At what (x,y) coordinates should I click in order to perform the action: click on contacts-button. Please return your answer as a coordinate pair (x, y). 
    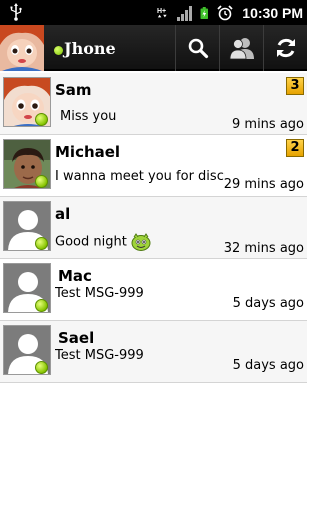
    Looking at the image, I should click on (241, 48).